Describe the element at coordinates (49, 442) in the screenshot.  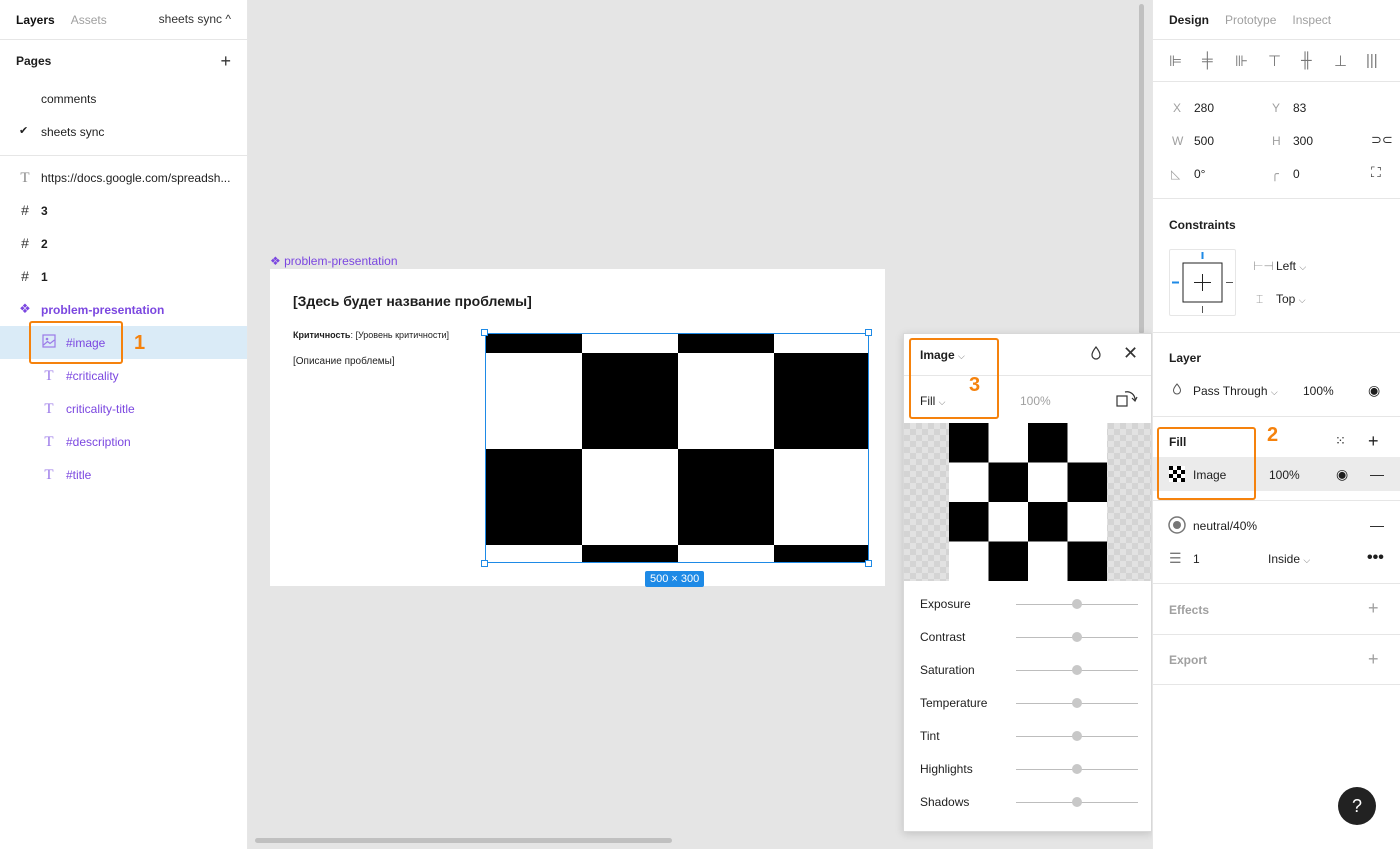
I see `text-icon: T` at that location.